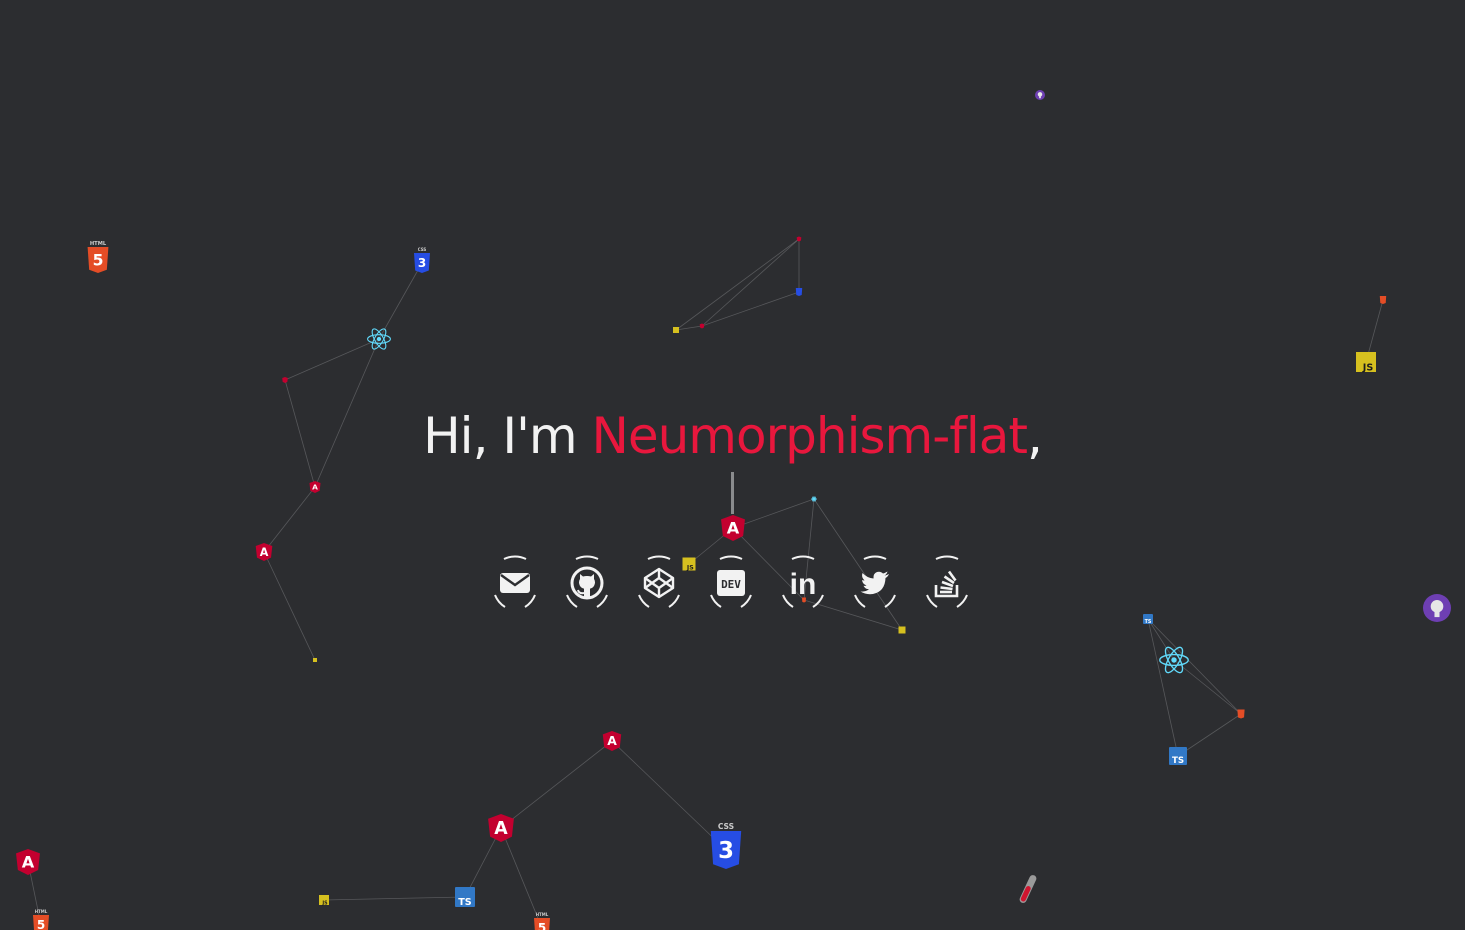  I want to click on test-tube-icon, so click(1028, 889).